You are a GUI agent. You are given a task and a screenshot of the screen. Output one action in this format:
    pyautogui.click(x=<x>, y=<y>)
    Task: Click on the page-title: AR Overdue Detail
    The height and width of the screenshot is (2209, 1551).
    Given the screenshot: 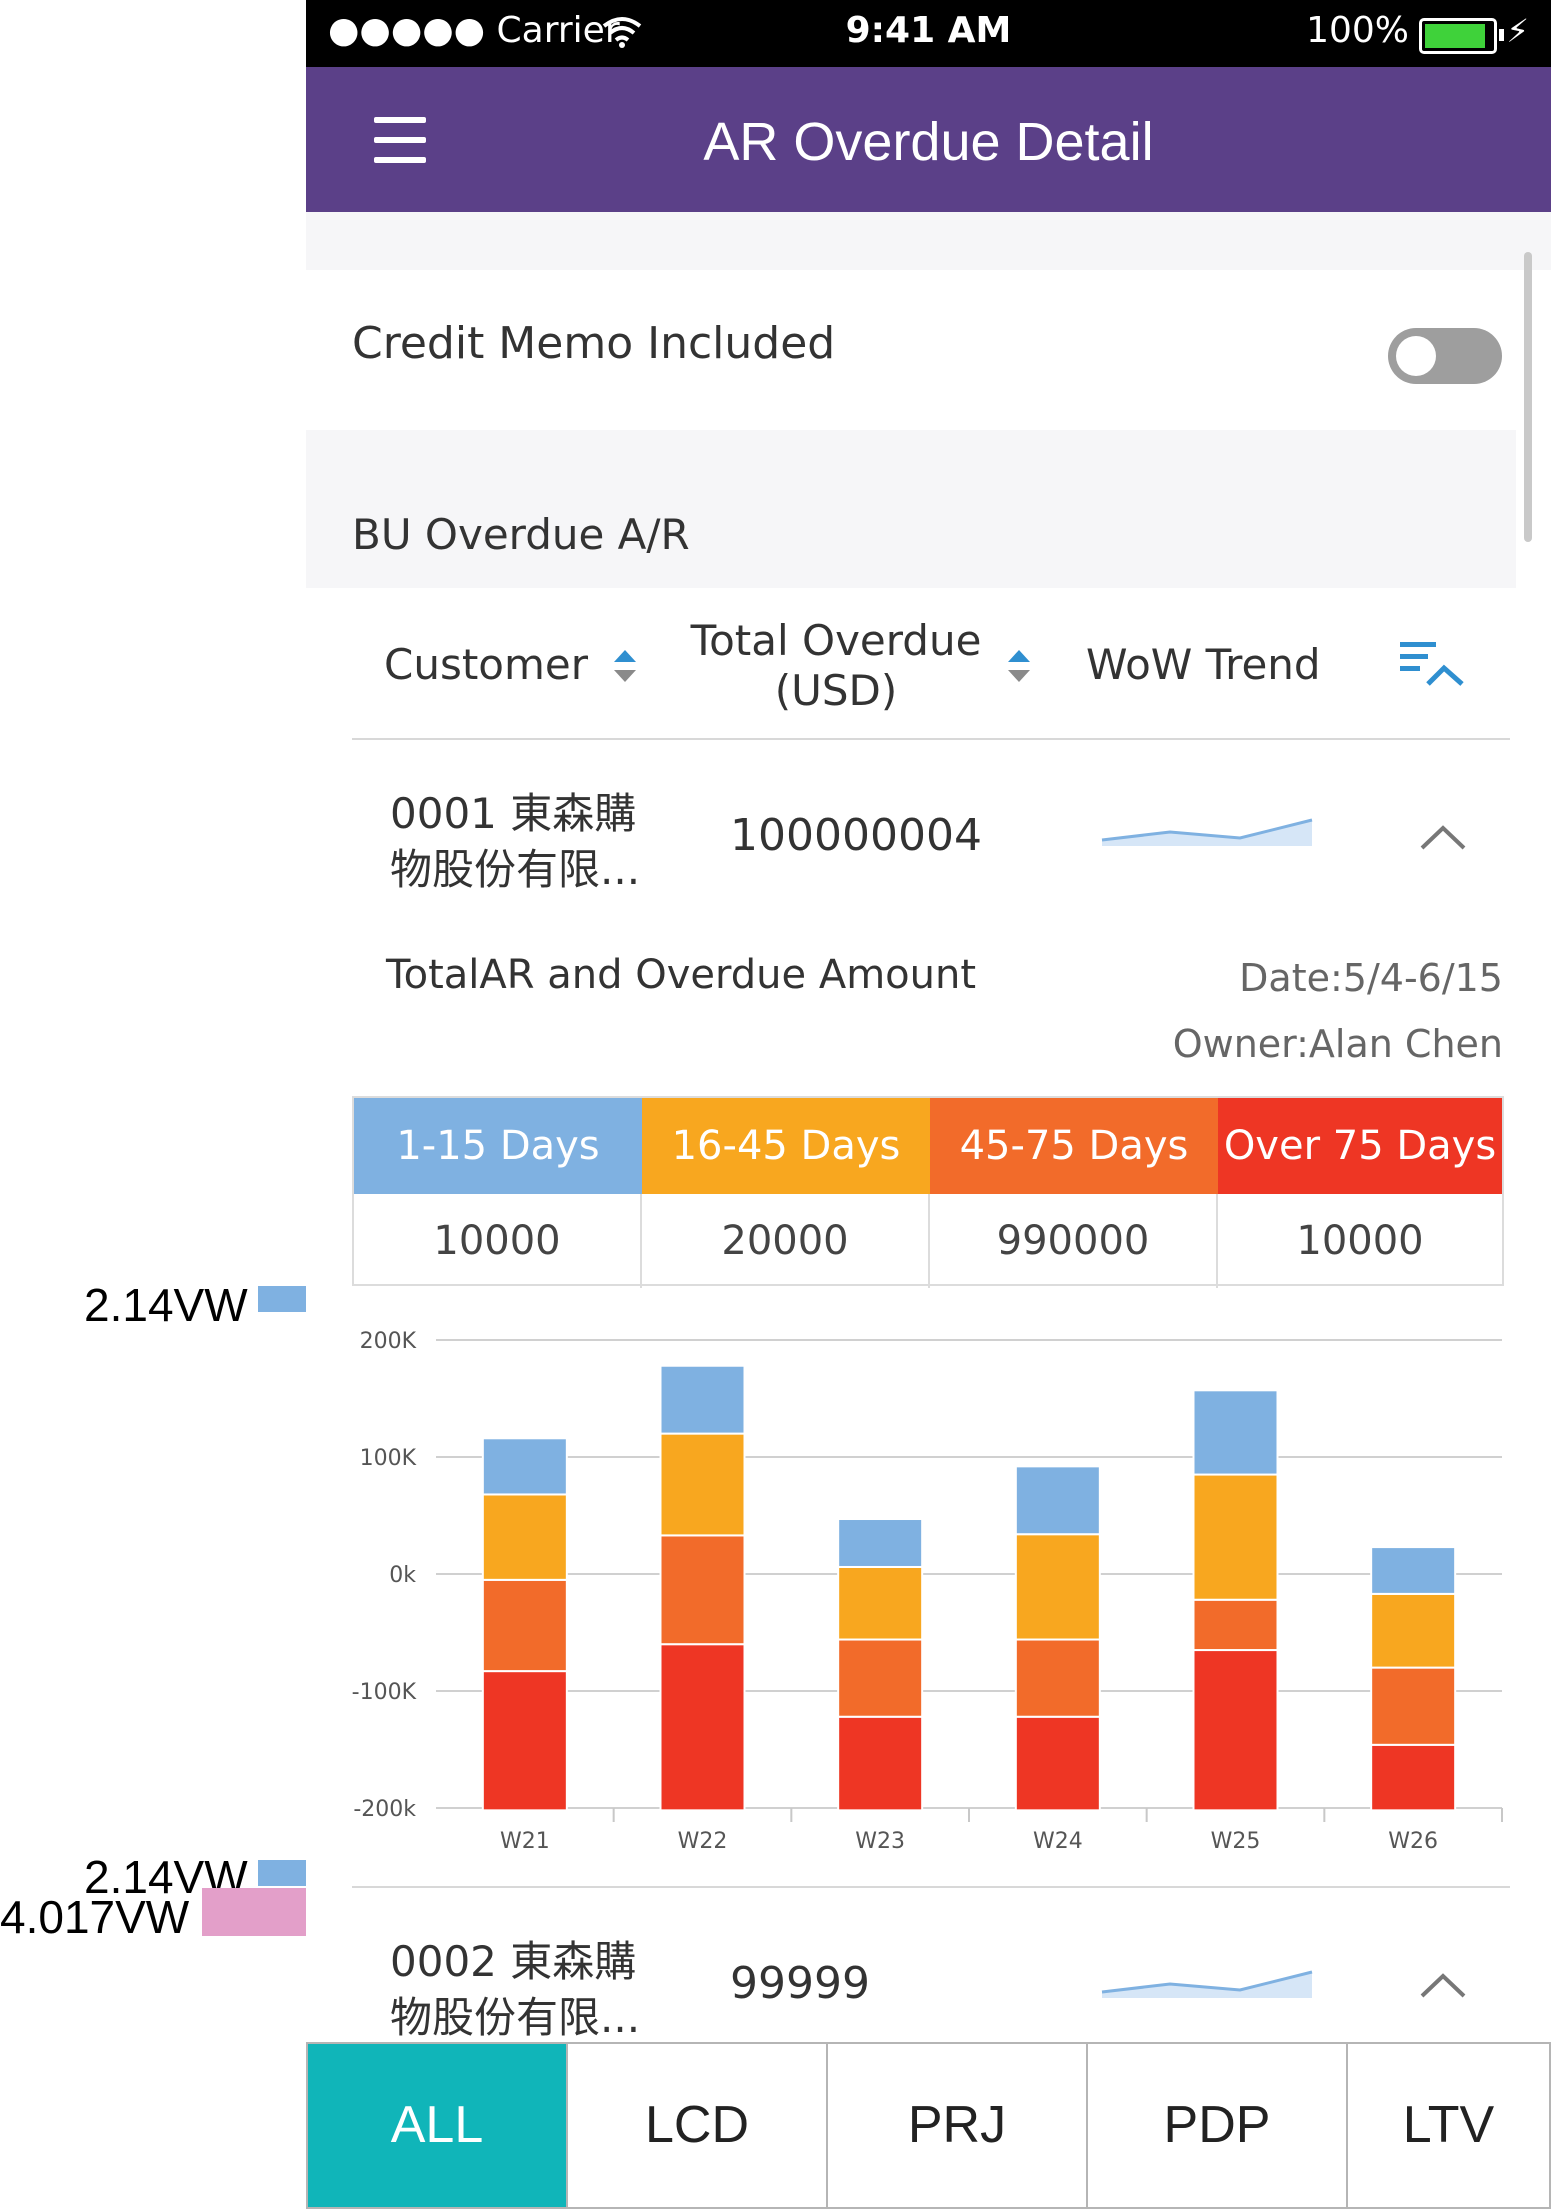 What is the action you would take?
    pyautogui.click(x=928, y=142)
    